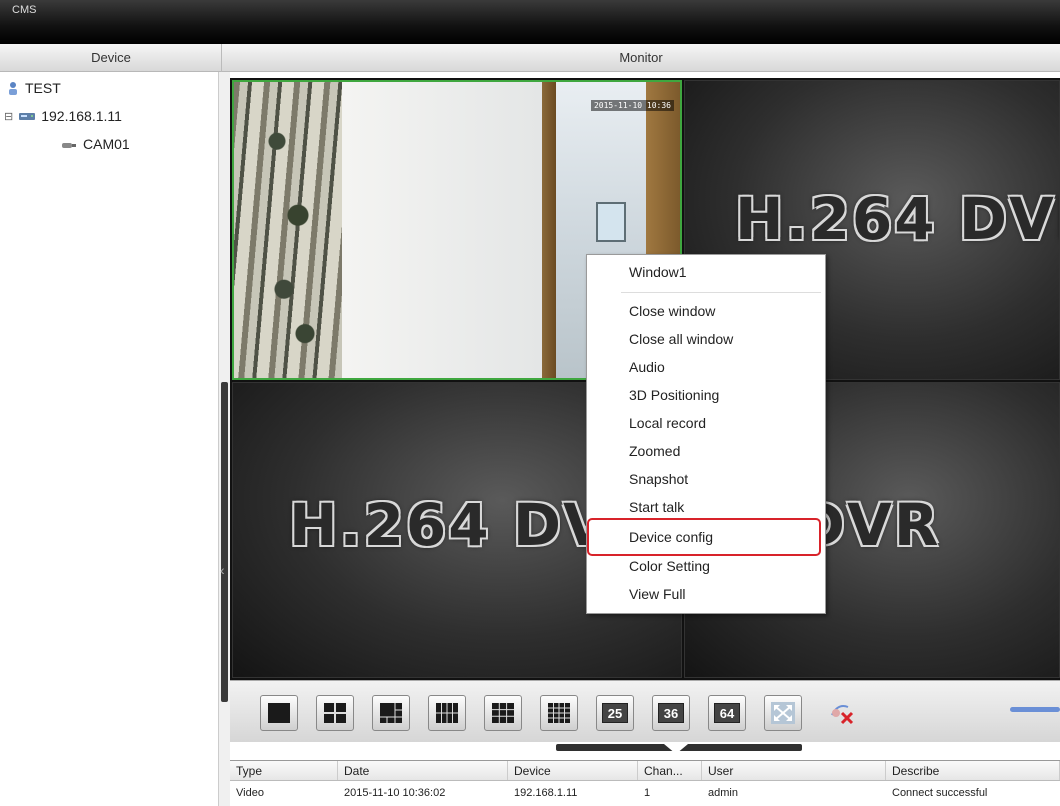 This screenshot has width=1060, height=806. Describe the element at coordinates (573, 770) in the screenshot. I see `column-header-device: Device` at that location.